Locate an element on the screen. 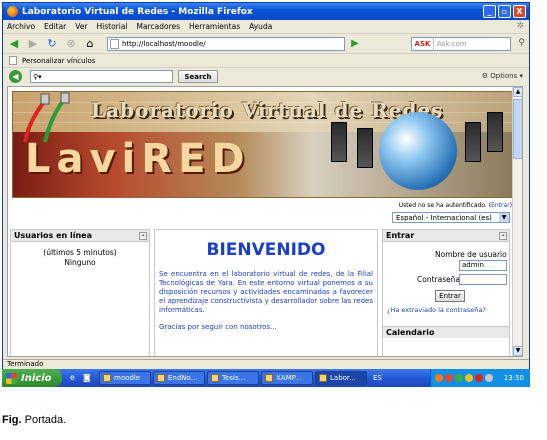 This screenshot has height=440, width=547. quicklaunch-ie-icon: e is located at coordinates (75, 378).